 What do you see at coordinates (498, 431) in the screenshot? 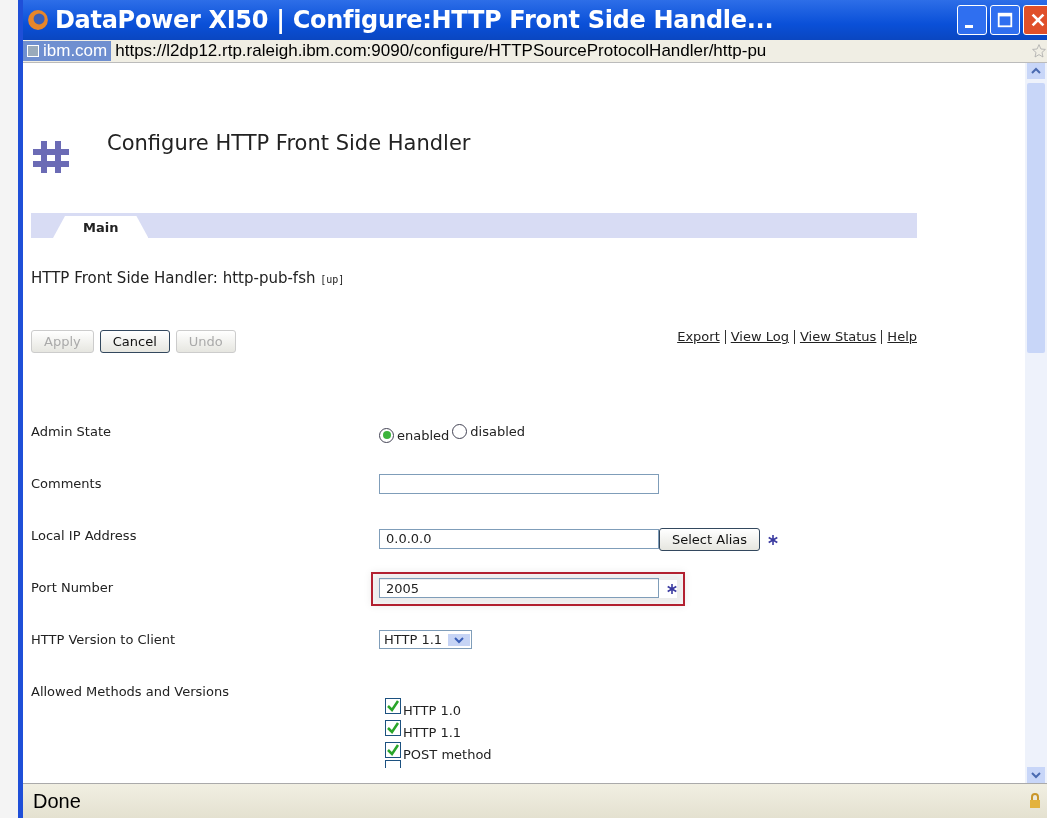
I see `radio-label: disabled` at bounding box center [498, 431].